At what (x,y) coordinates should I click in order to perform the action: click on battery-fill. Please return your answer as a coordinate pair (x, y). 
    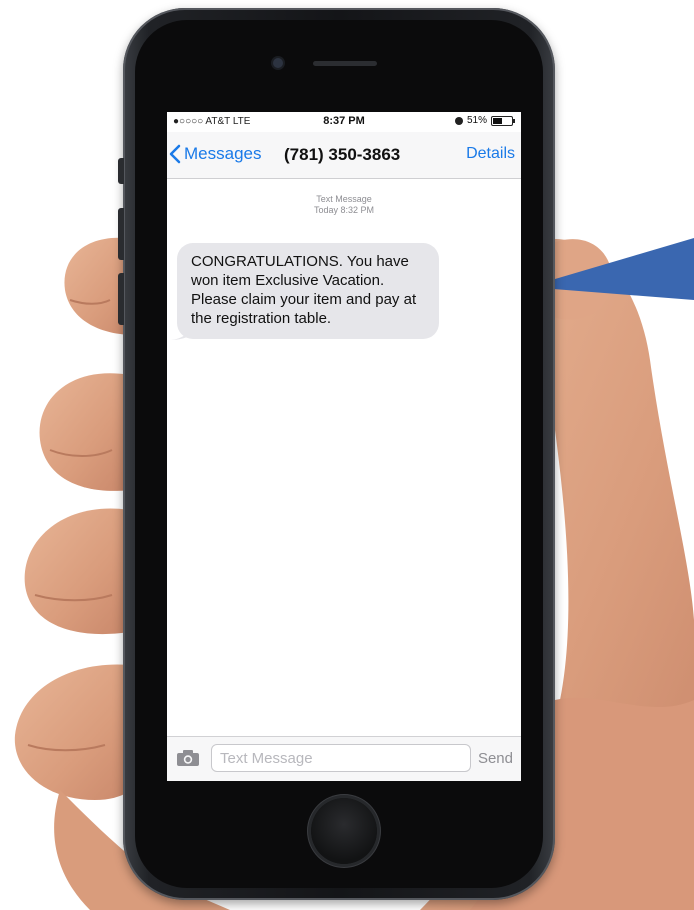
    Looking at the image, I should click on (498, 120).